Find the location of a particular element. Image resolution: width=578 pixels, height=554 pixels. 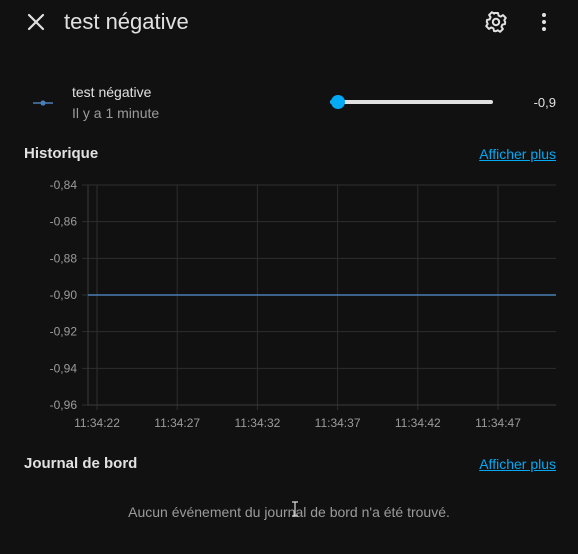

x-tick-label: 11:34:27 is located at coordinates (177, 423).